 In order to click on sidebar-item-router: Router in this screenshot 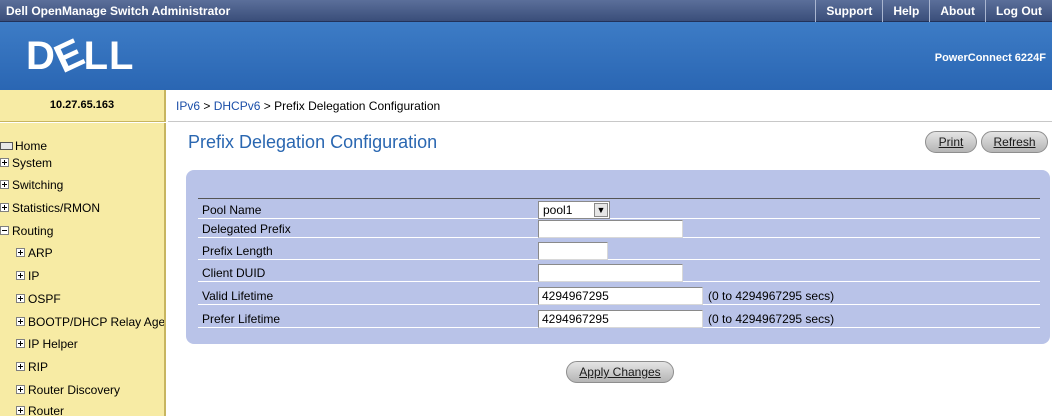, I will do `click(40, 409)`.